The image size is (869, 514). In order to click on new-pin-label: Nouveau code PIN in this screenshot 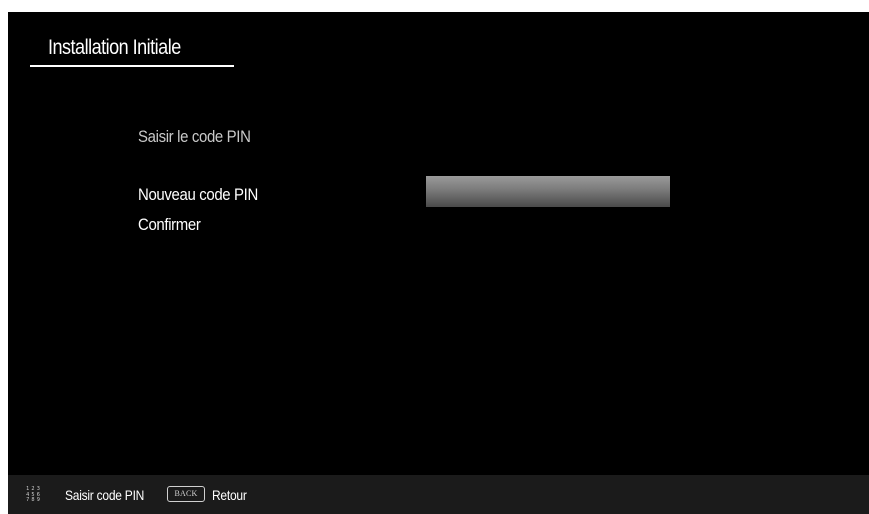, I will do `click(198, 195)`.